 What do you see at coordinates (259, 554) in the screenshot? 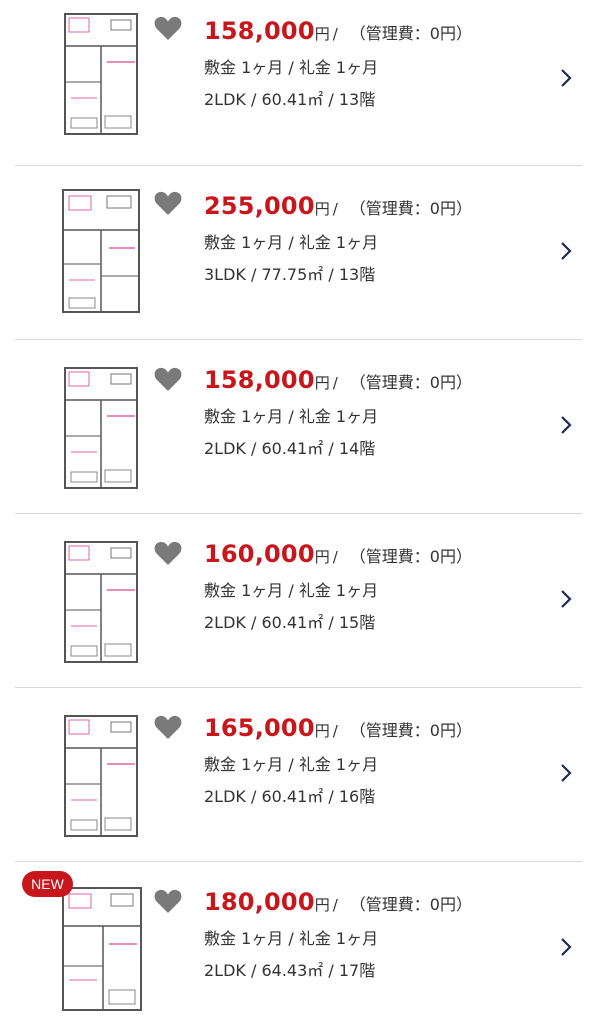
I see `rent-price: 160,000` at bounding box center [259, 554].